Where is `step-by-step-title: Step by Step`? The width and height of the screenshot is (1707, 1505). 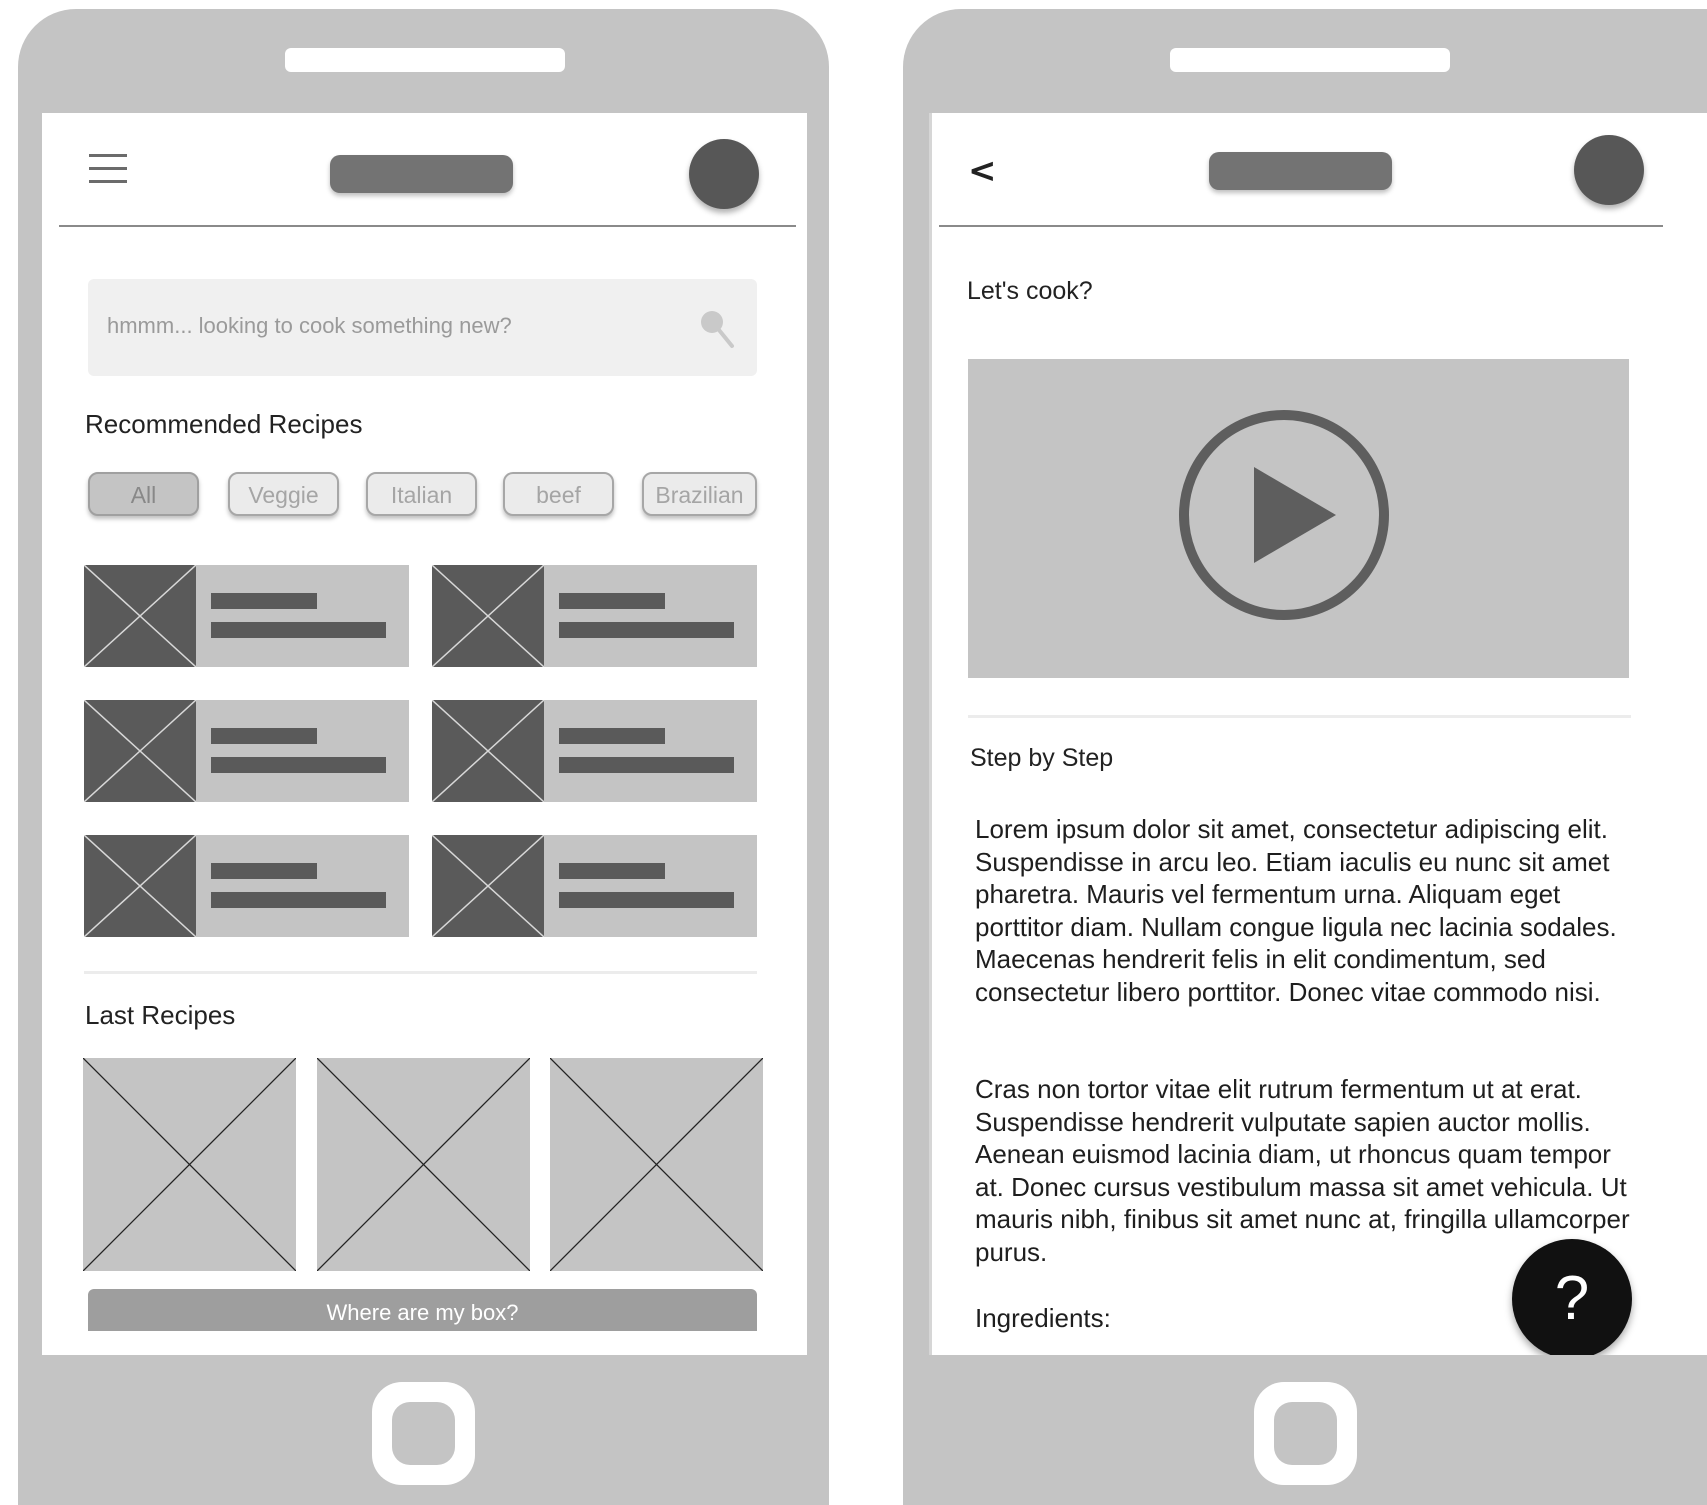
step-by-step-title: Step by Step is located at coordinates (1042, 758).